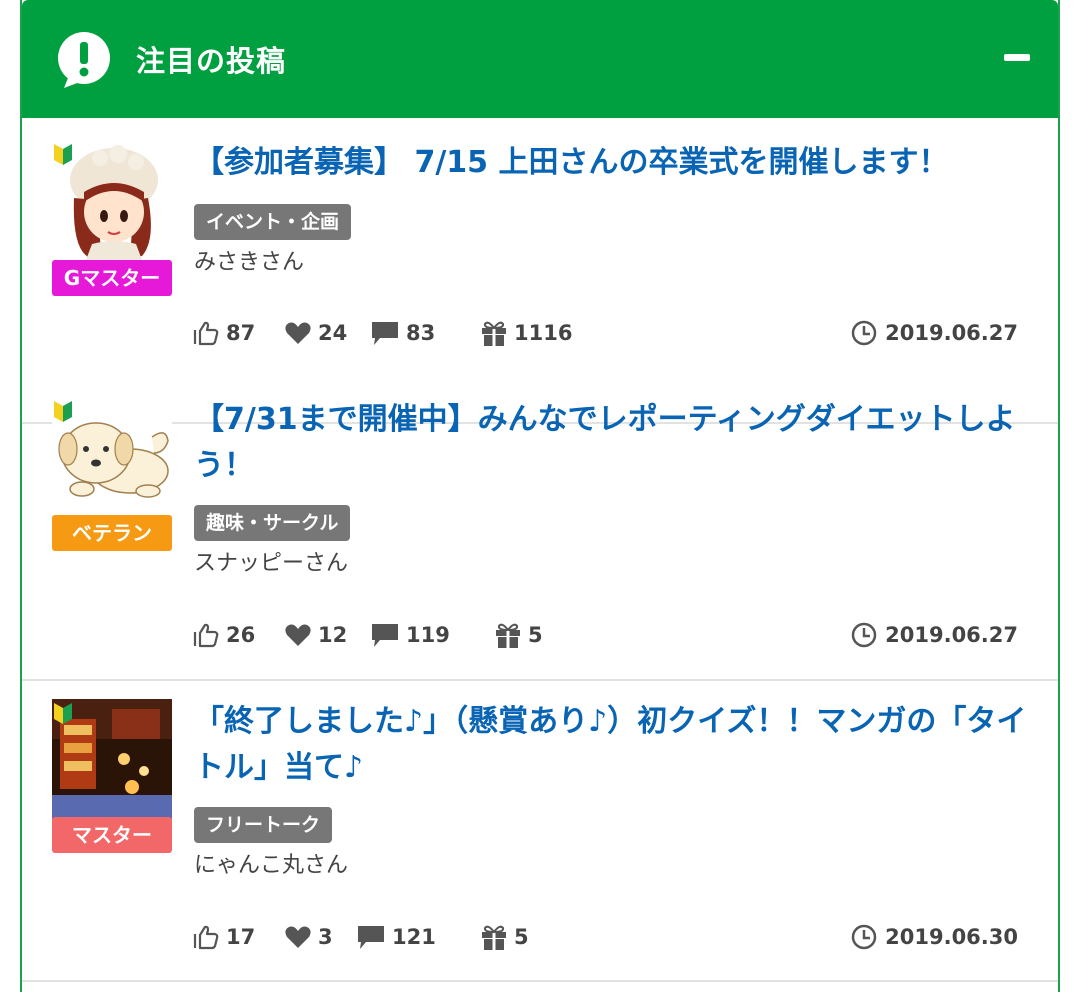 This screenshot has height=992, width=1080. Describe the element at coordinates (211, 61) in the screenshot. I see `panel-title: 注目の投稿` at that location.